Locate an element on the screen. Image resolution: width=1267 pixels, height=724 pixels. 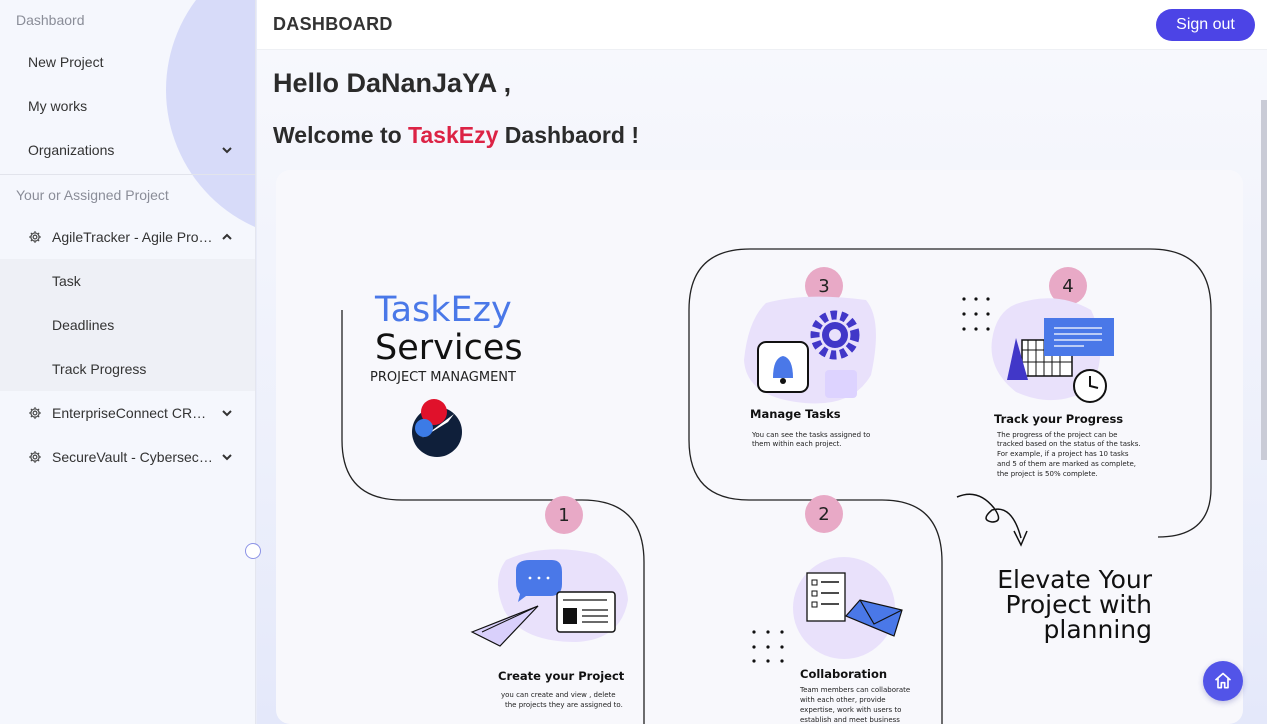
step-desc: and 5 of them are marked as complete, is located at coordinates (1066, 464).